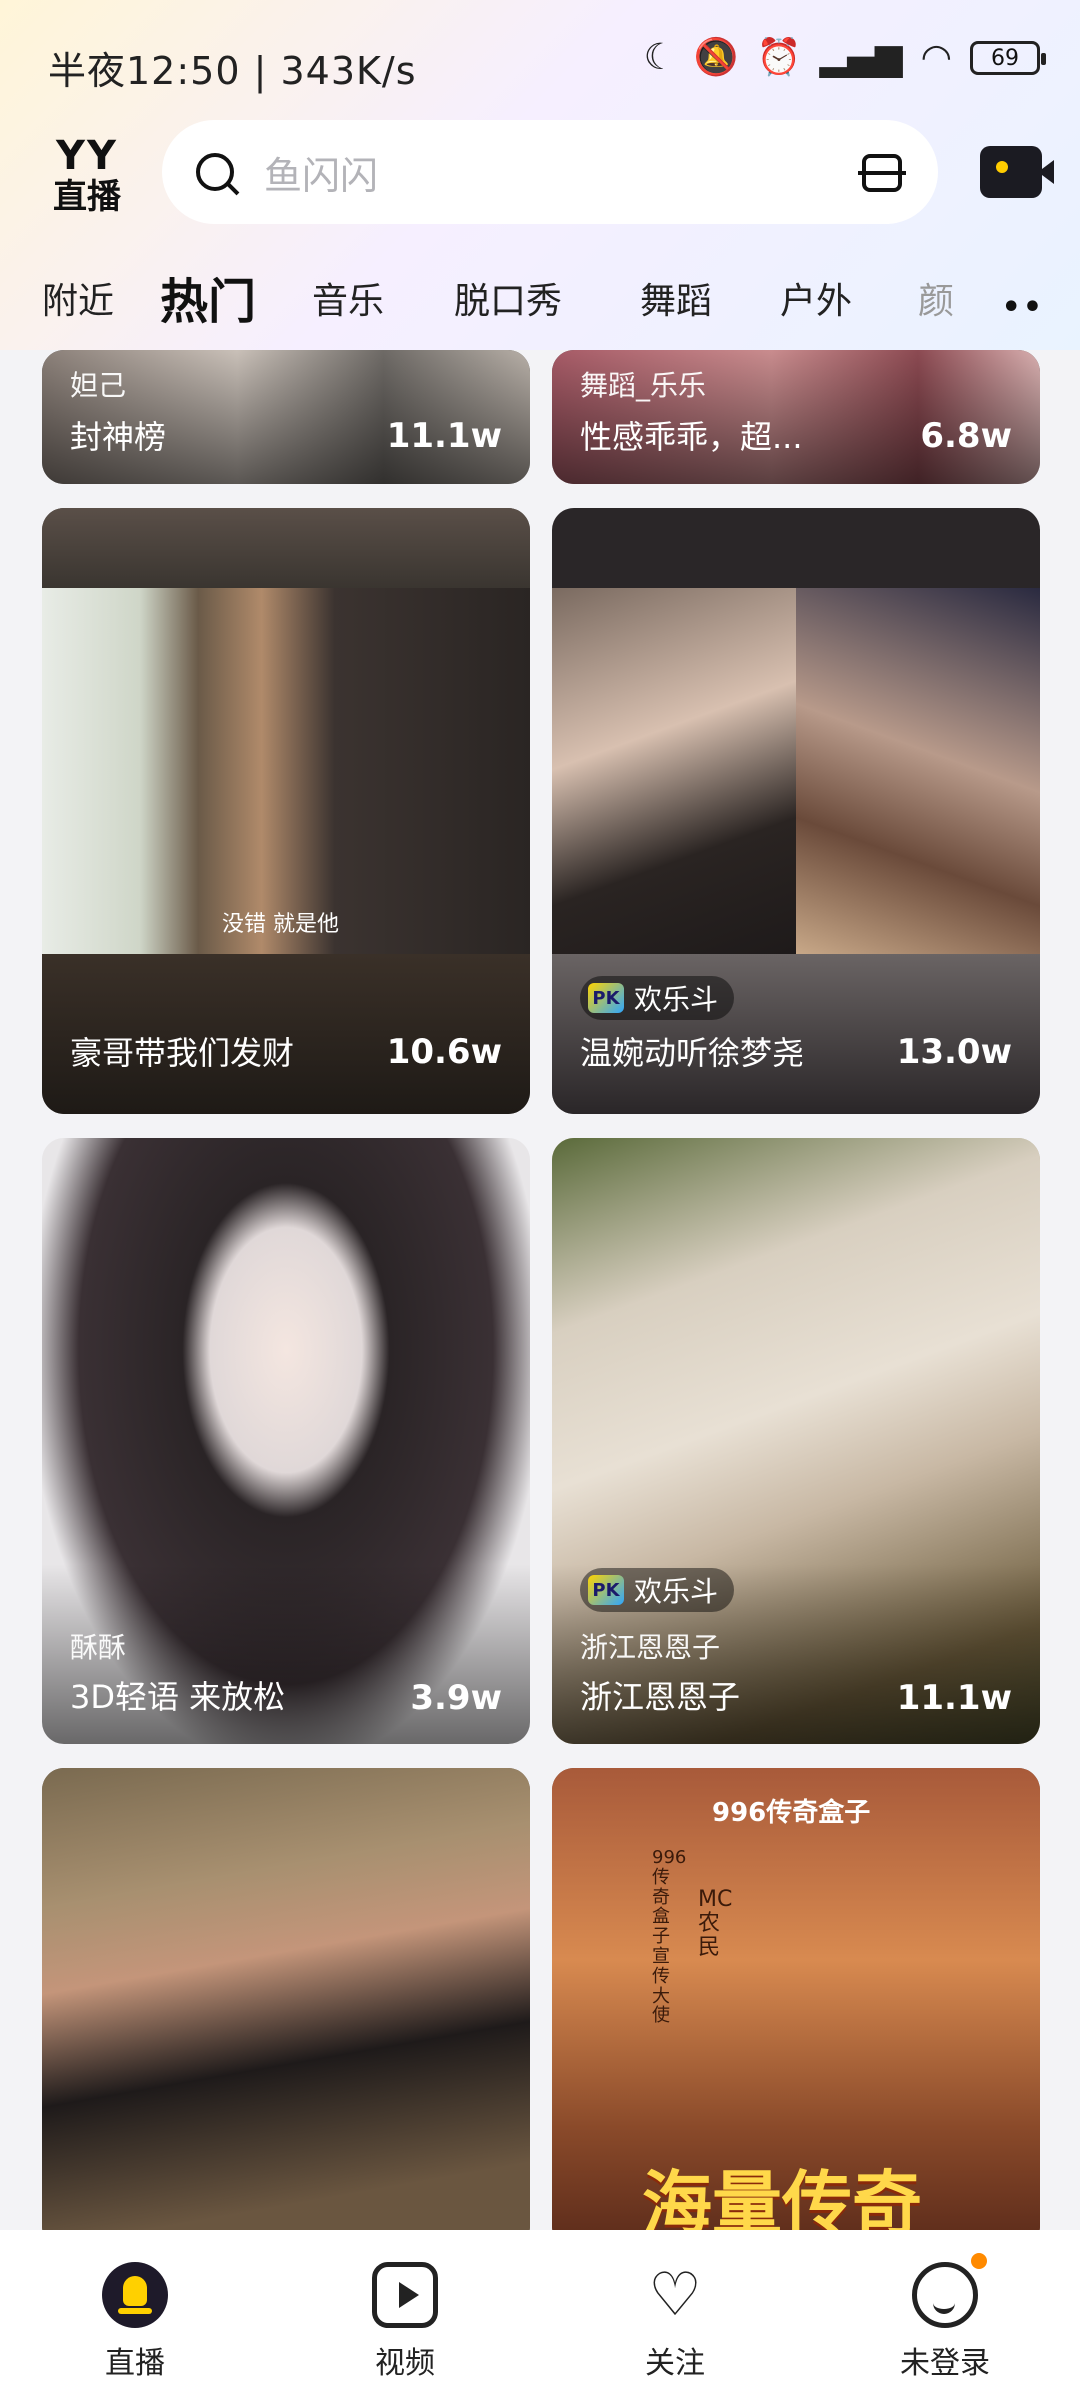 The image size is (1080, 2400). Describe the element at coordinates (540, 65) in the screenshot. I see `status-bar: 半夜12:50 | 343K/s ☾ 🔕 ⏰ ▂▄▆ ◠ 69` at that location.